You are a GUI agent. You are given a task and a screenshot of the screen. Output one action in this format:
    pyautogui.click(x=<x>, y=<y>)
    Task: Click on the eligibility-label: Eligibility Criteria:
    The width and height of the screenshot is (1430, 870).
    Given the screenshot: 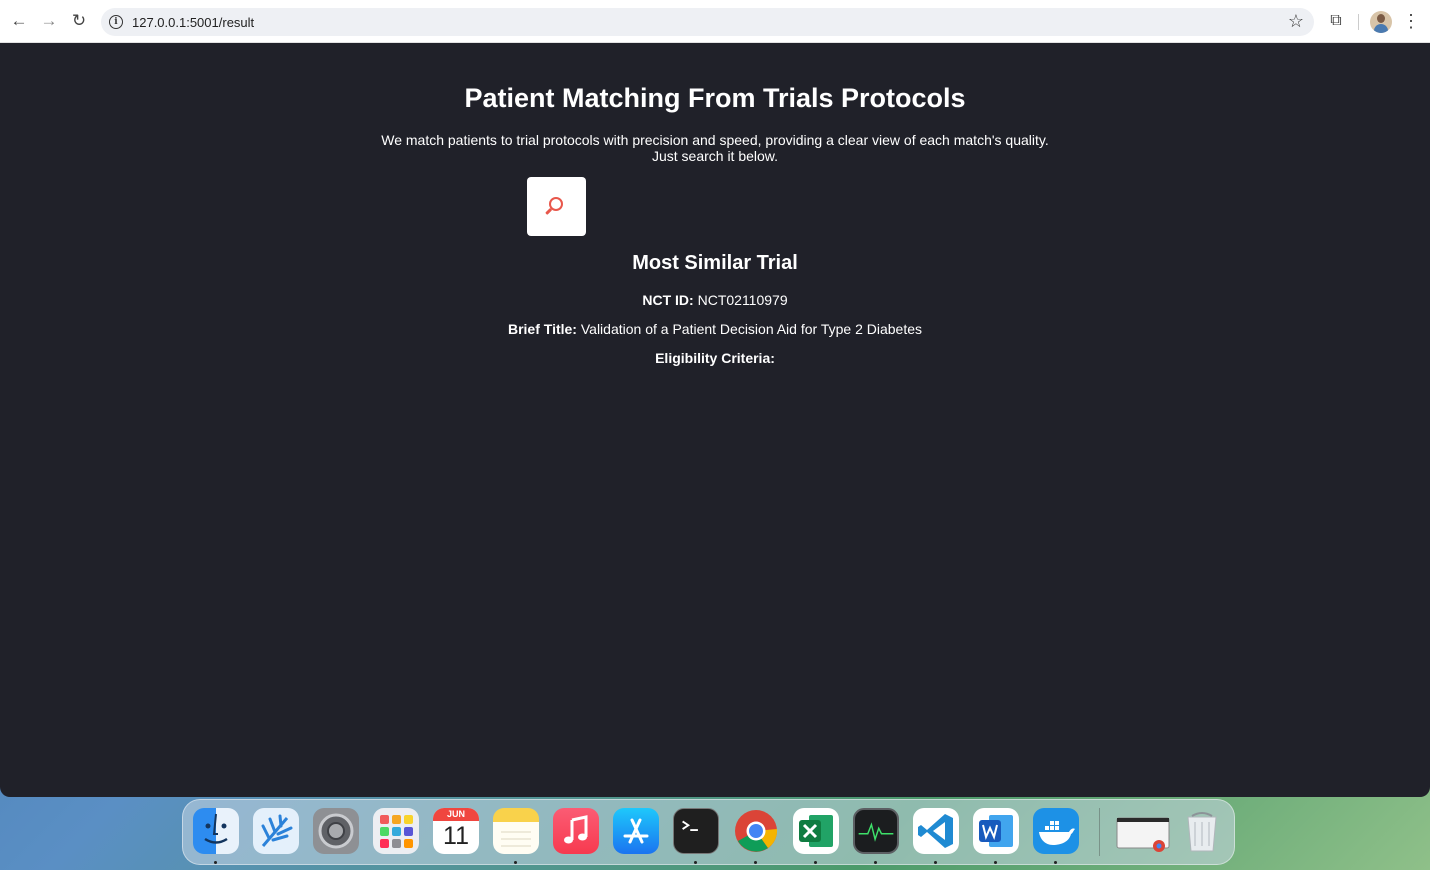 What is the action you would take?
    pyautogui.click(x=715, y=358)
    